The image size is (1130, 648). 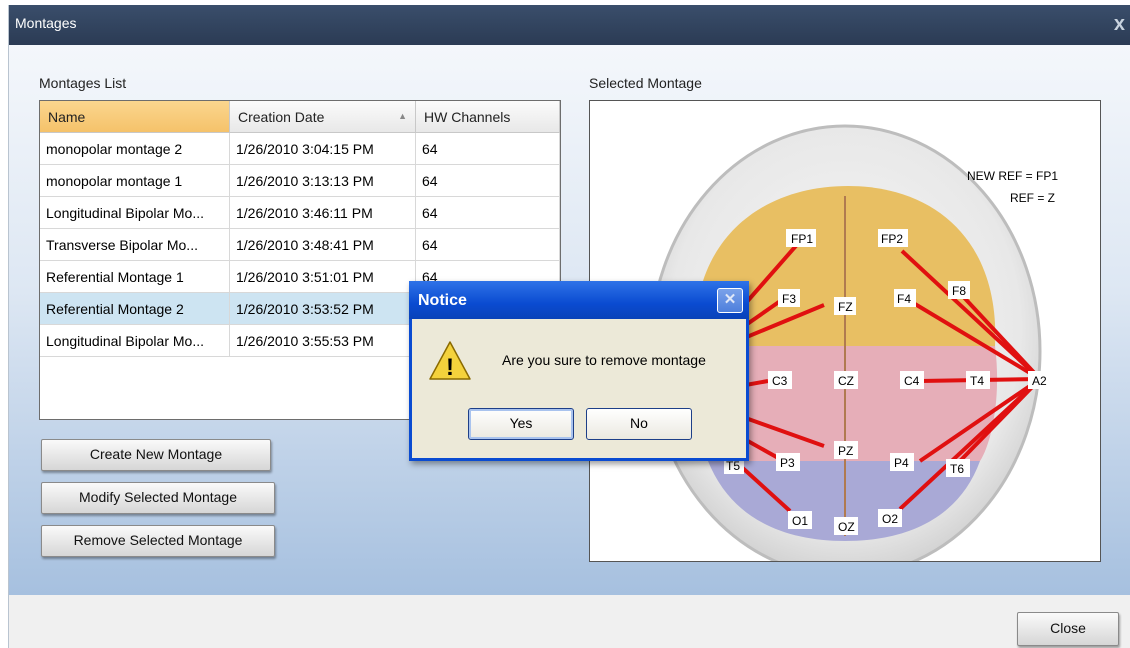 I want to click on svg-text: F4, so click(x=904, y=299).